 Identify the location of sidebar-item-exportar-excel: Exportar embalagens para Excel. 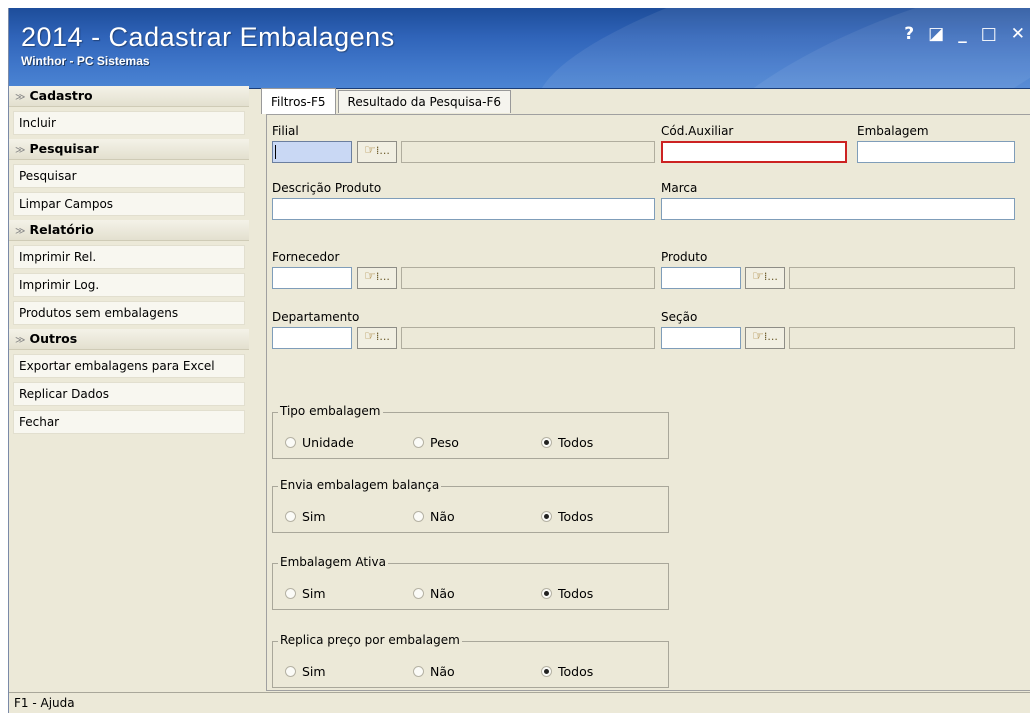
(129, 366).